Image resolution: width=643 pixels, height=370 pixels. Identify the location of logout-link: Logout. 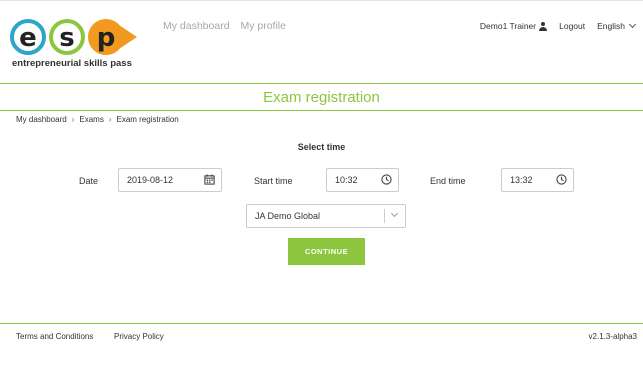
(572, 26).